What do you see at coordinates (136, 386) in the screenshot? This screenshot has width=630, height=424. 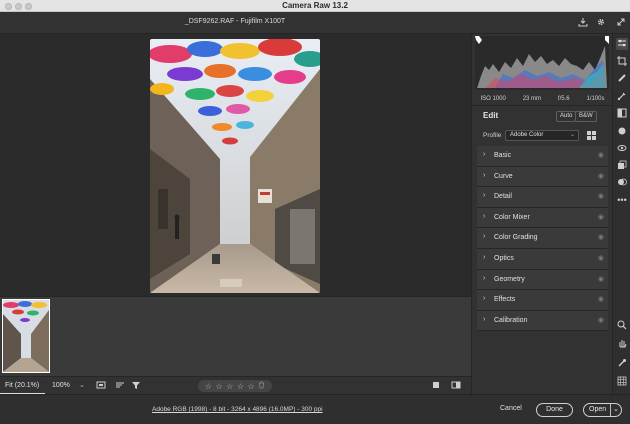 I see `filter-icon` at bounding box center [136, 386].